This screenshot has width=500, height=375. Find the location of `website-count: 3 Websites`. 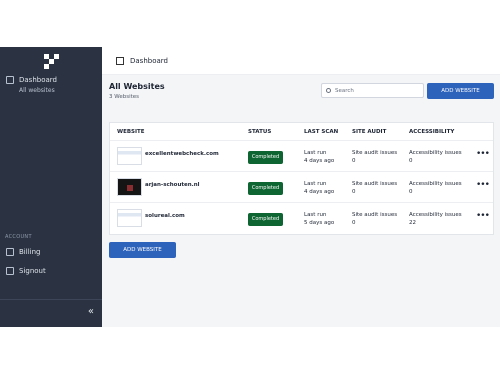

website-count: 3 Websites is located at coordinates (124, 97).